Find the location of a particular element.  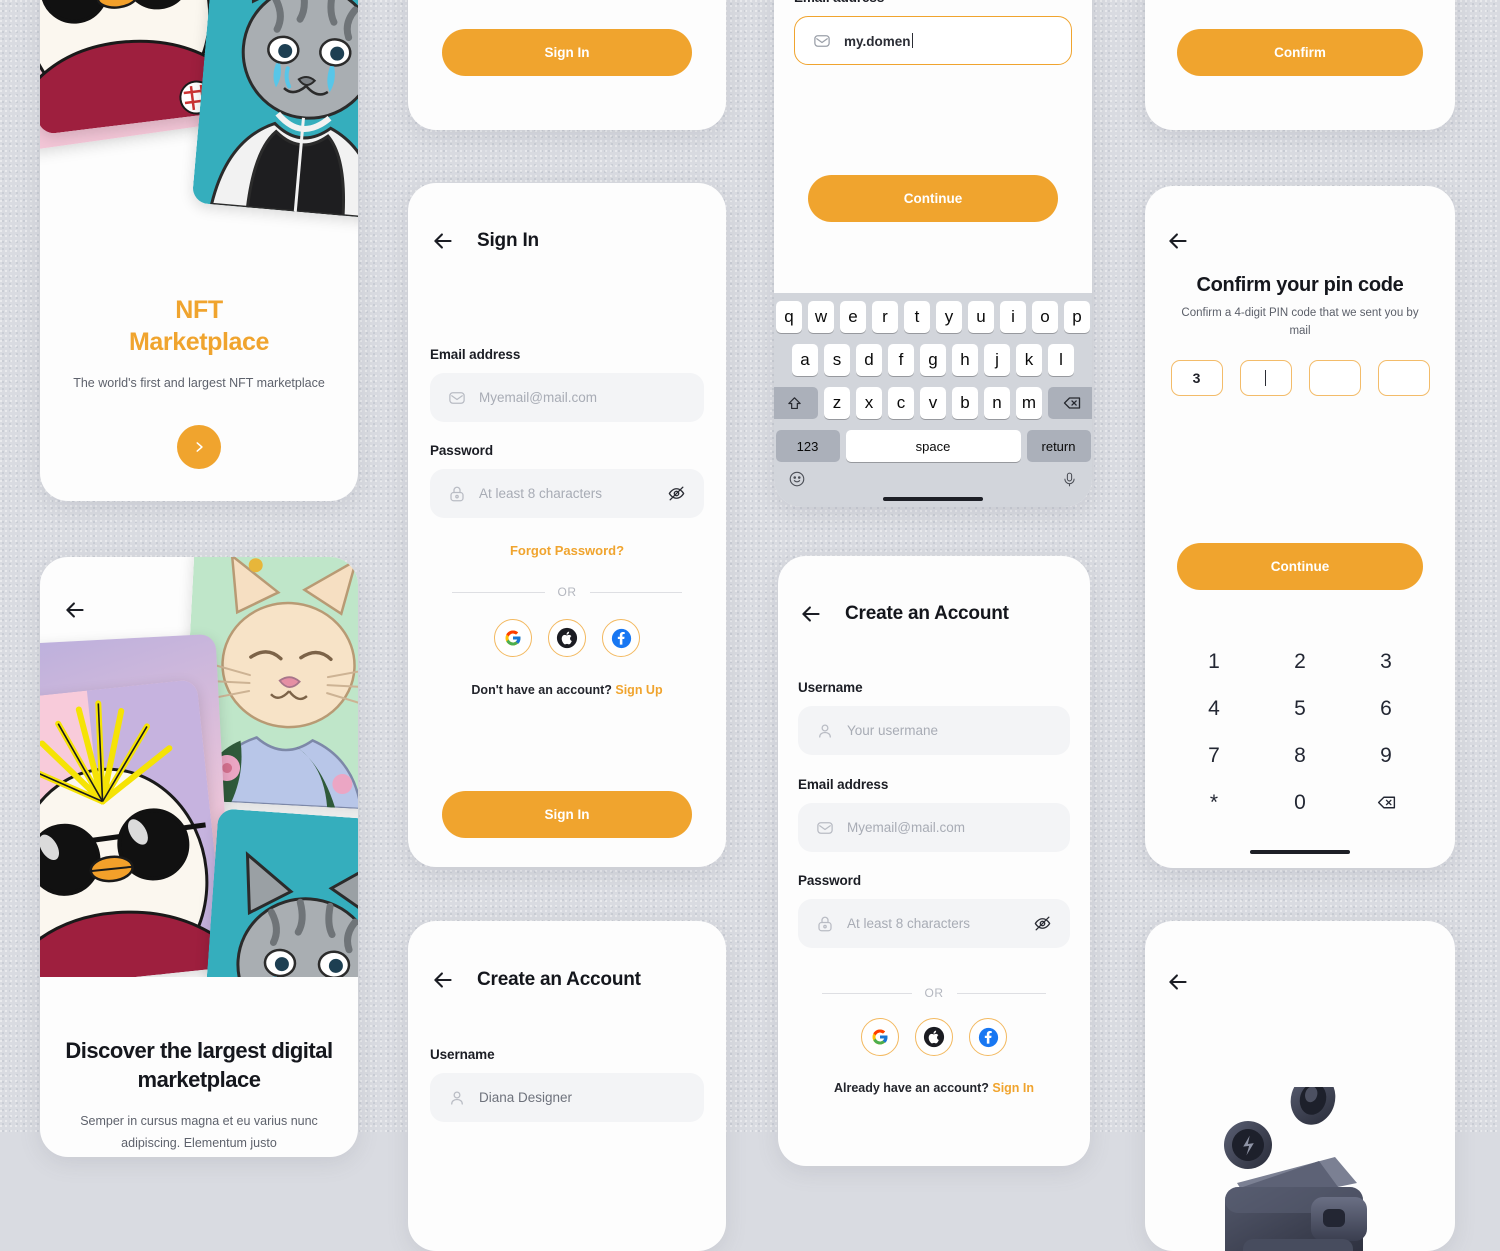

key-k: k is located at coordinates (1029, 360).